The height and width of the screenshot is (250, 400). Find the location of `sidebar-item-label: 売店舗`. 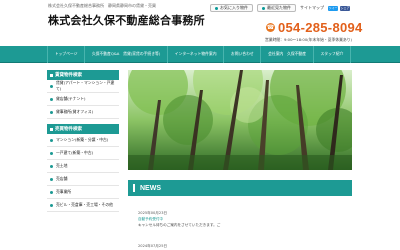

sidebar-item-label: 売店舗 is located at coordinates (62, 178).